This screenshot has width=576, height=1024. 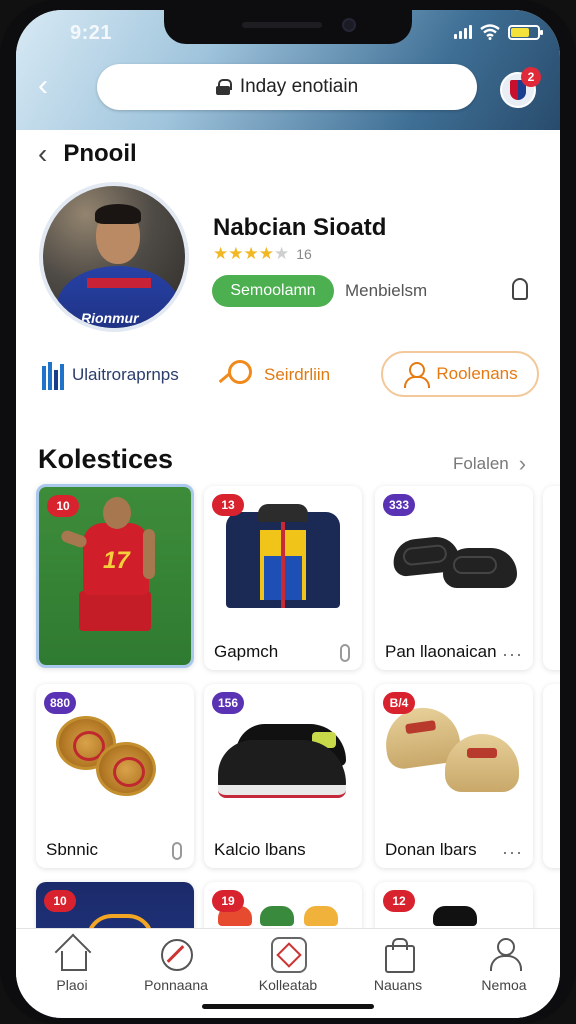 What do you see at coordinates (72, 985) in the screenshot?
I see `tab-home-label: Plaoi` at bounding box center [72, 985].